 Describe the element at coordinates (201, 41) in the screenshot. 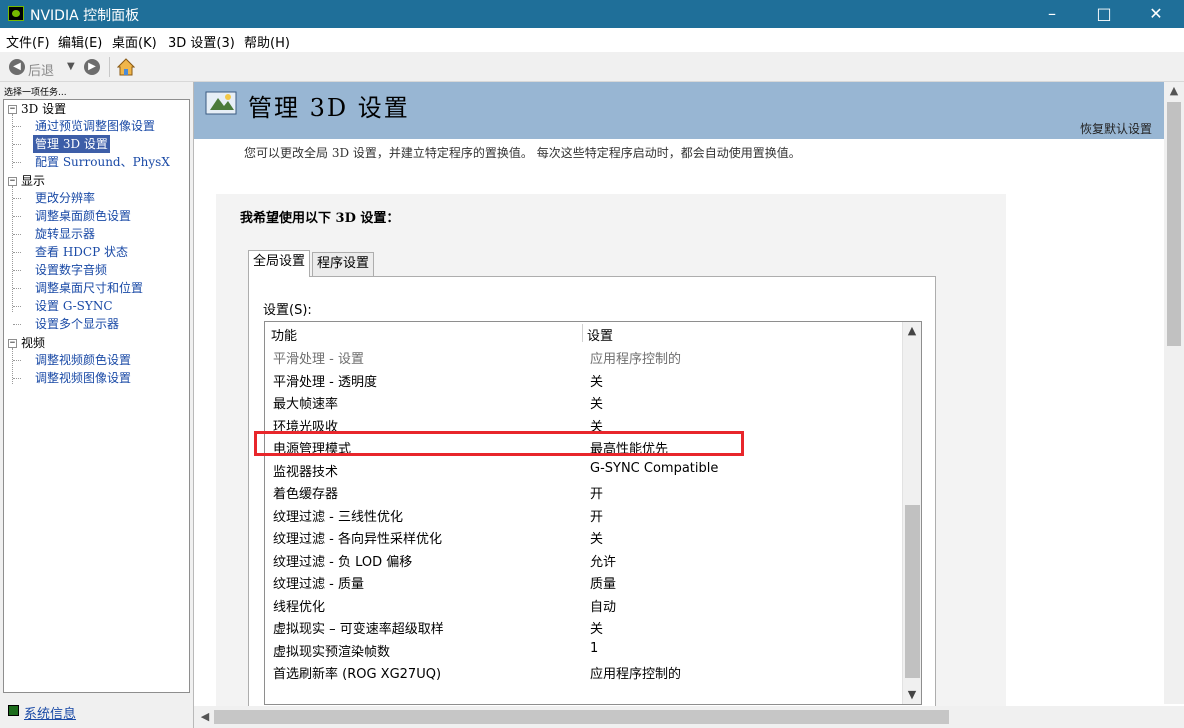

I see `menu-3d-settings: 3D 设置(3)` at that location.